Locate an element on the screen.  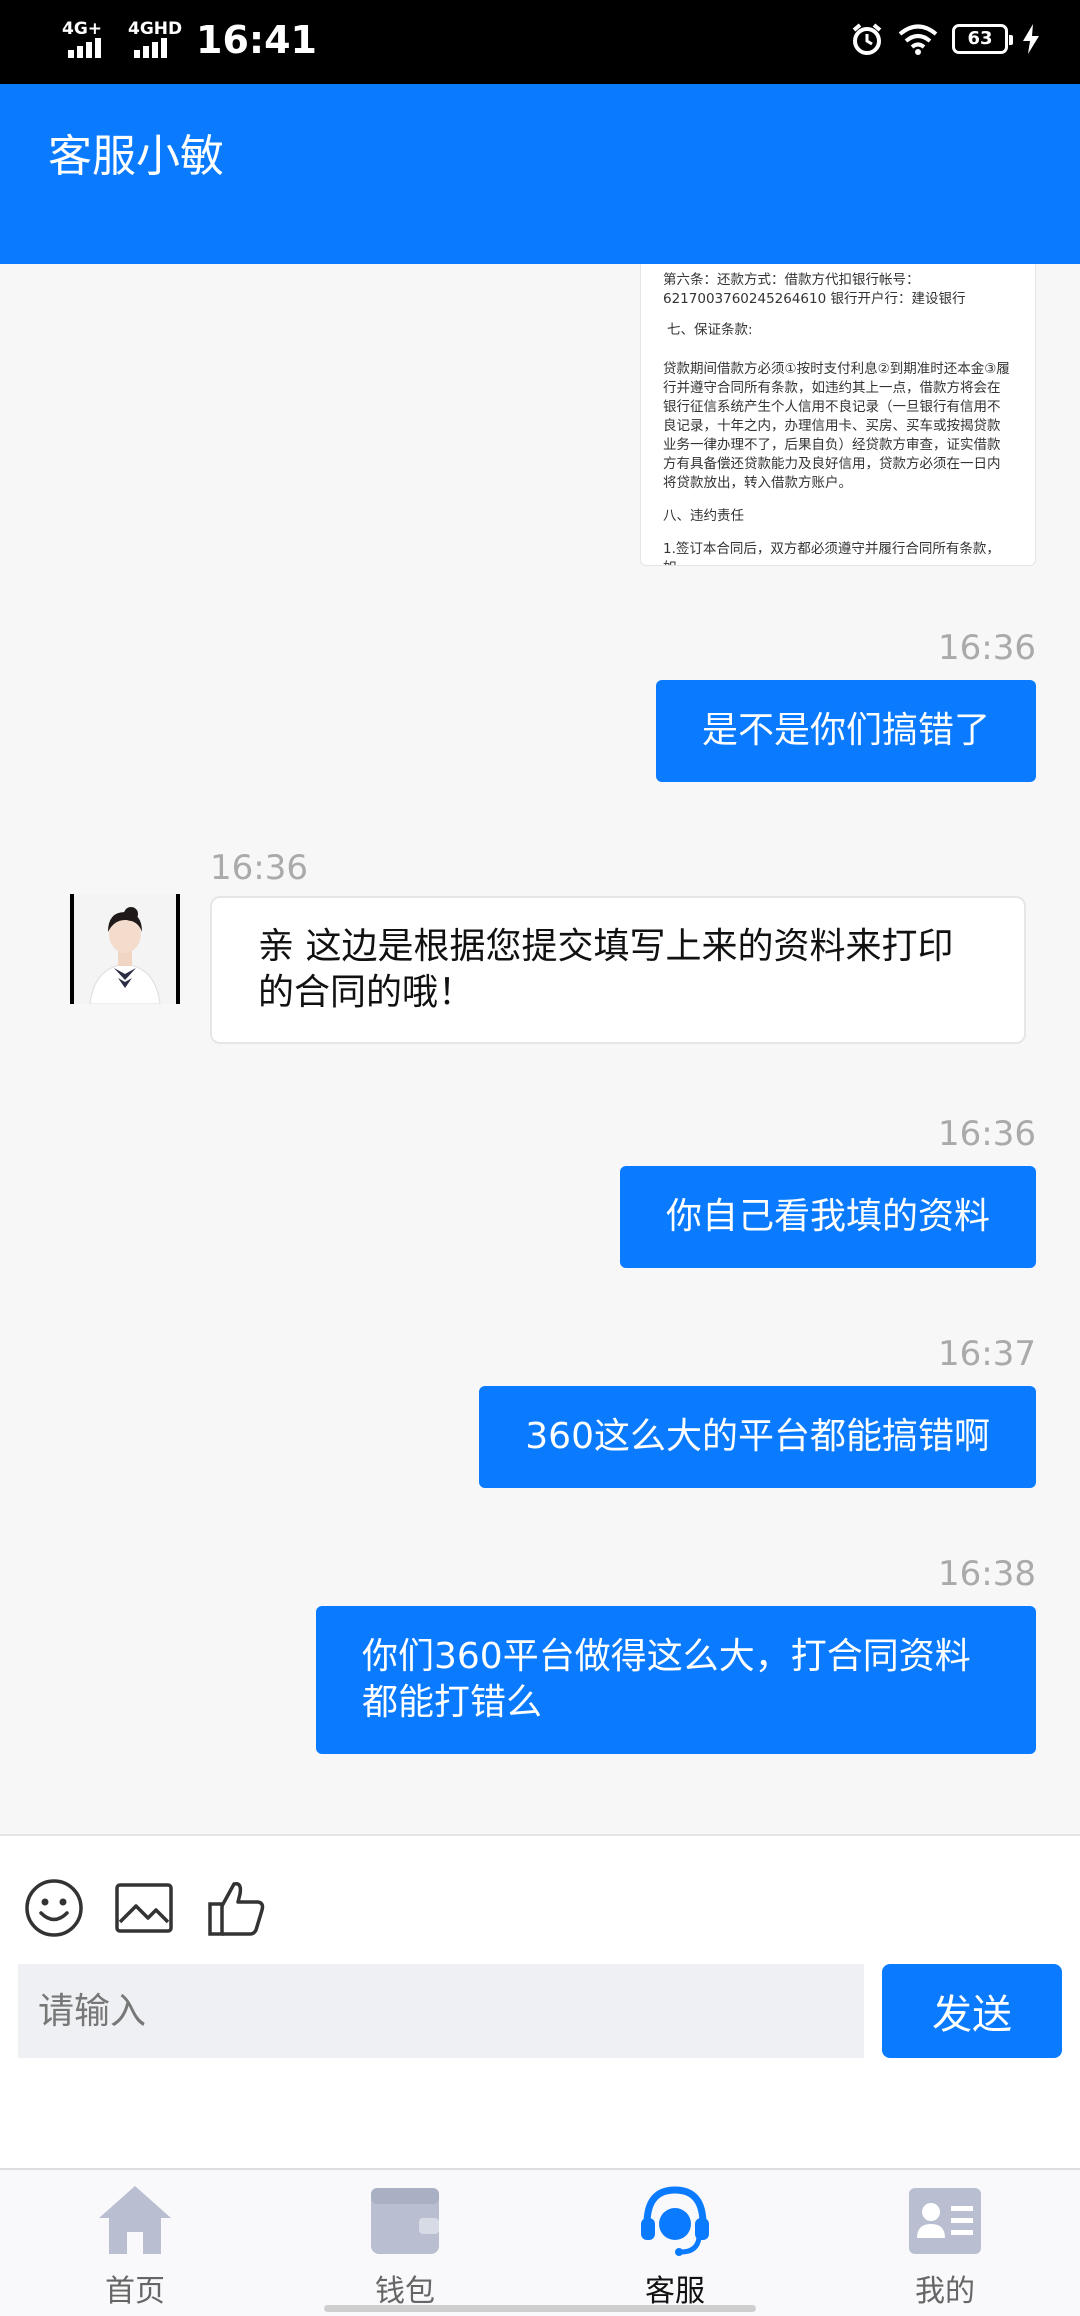
network-signal-icon-2: 4GHD is located at coordinates (155, 39).